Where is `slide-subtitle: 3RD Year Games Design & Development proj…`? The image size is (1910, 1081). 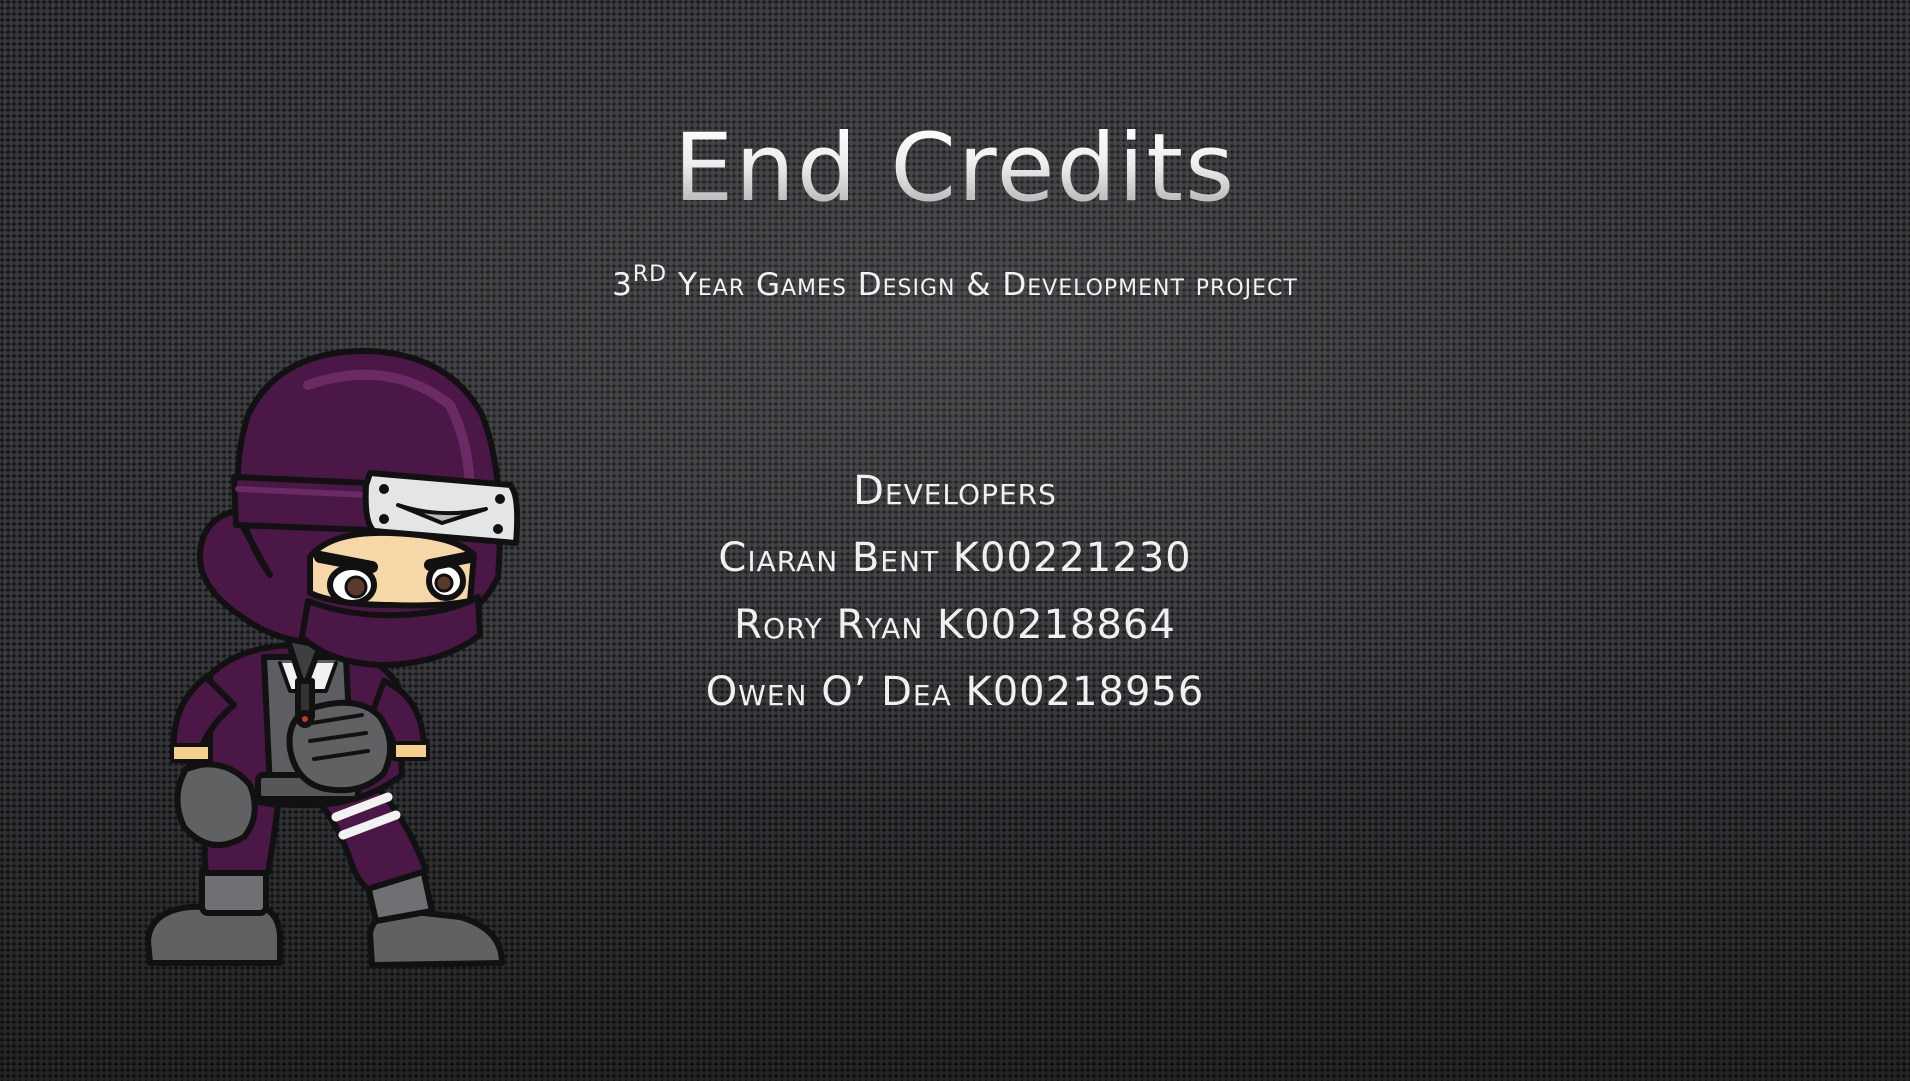 slide-subtitle: 3RD Year Games Design & Development proj… is located at coordinates (955, 282).